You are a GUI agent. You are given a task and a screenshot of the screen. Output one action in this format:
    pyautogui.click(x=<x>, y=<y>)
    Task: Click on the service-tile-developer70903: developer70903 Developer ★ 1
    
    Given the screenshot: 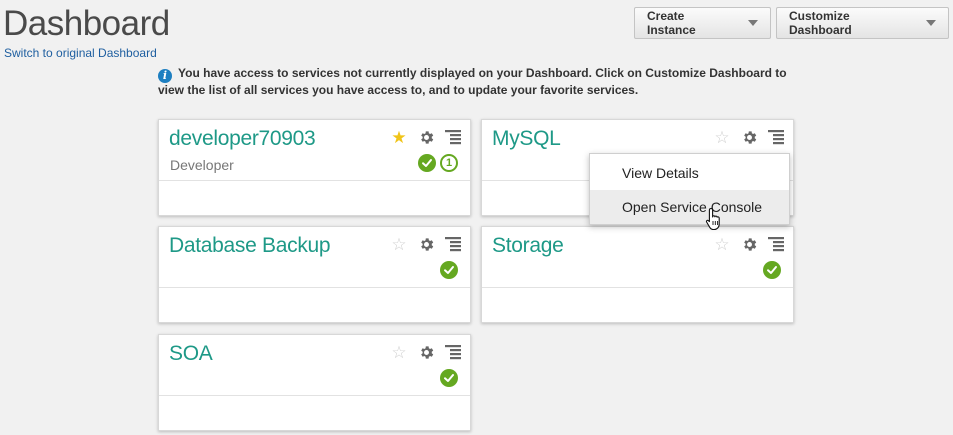 What is the action you would take?
    pyautogui.click(x=314, y=167)
    